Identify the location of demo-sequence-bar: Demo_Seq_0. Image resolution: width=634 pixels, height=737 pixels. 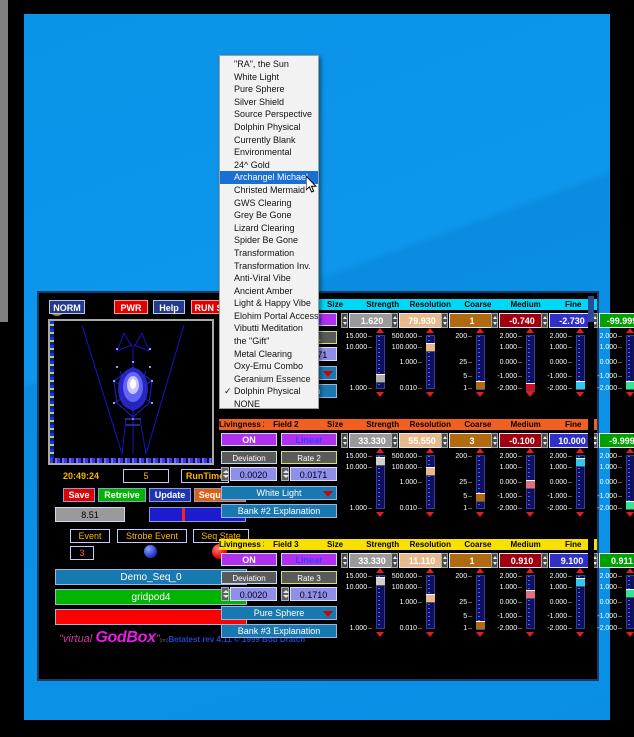
(151, 577).